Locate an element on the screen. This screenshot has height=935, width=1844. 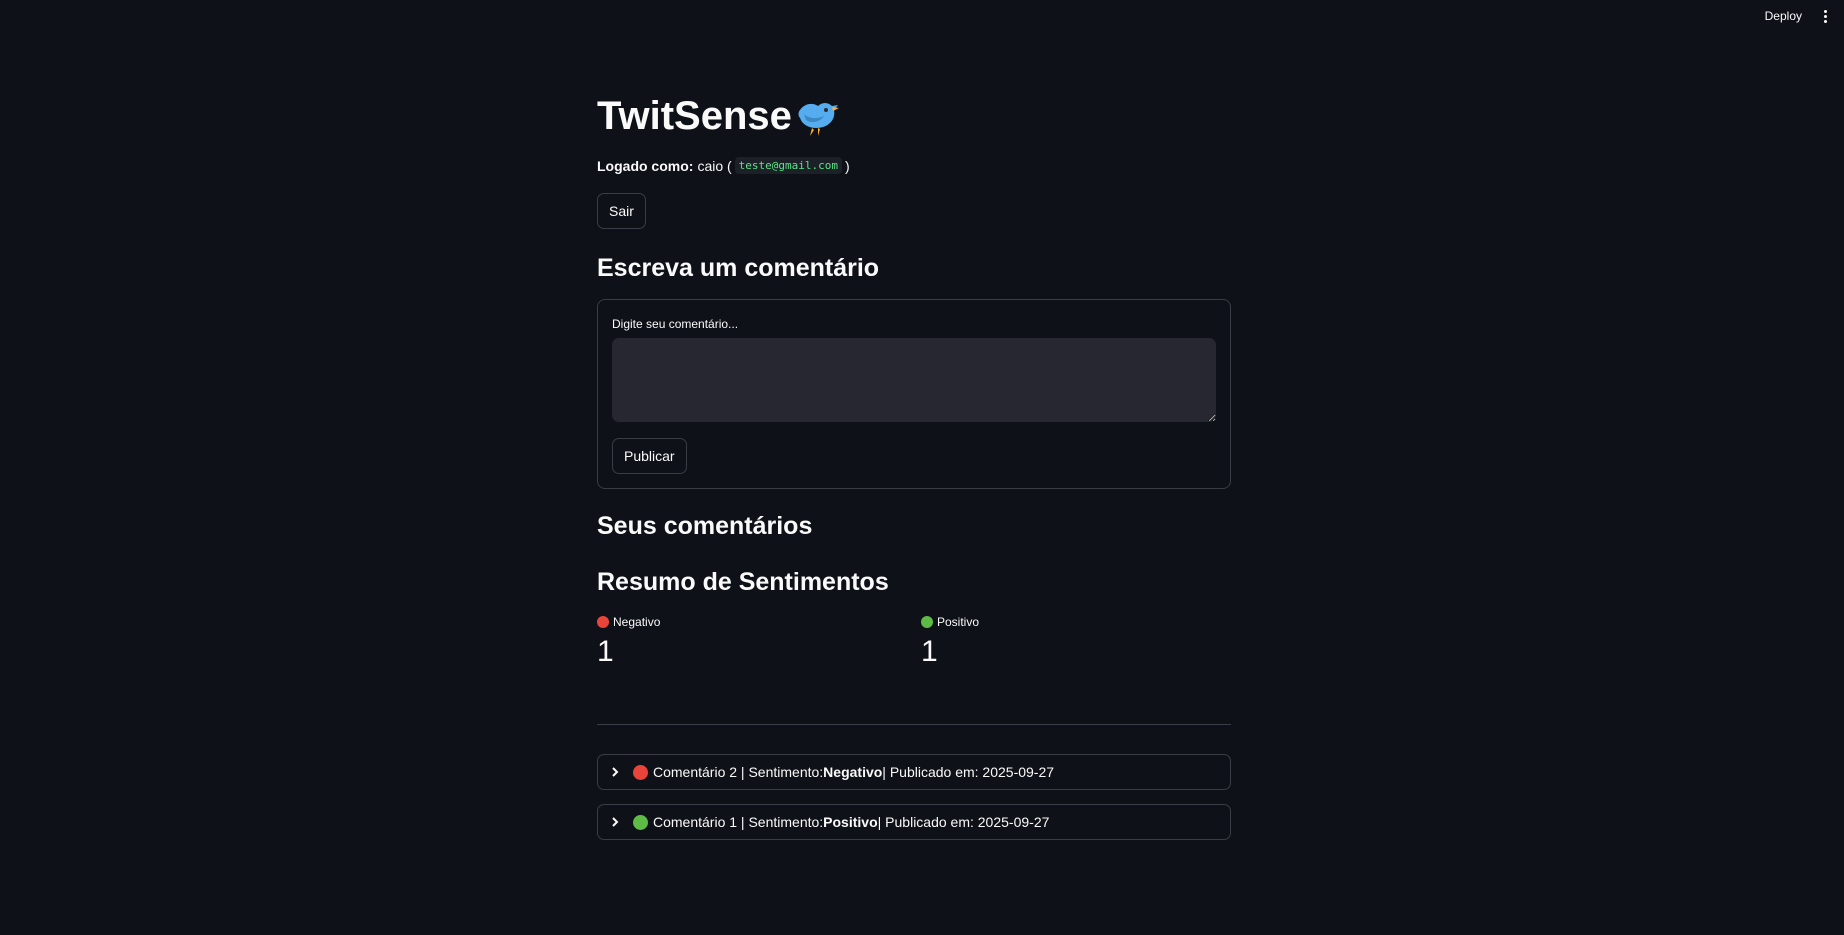
main-menu-icon is located at coordinates (1825, 16).